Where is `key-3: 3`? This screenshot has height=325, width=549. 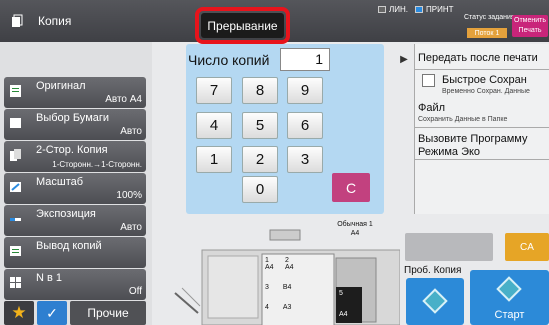 key-3: 3 is located at coordinates (305, 159).